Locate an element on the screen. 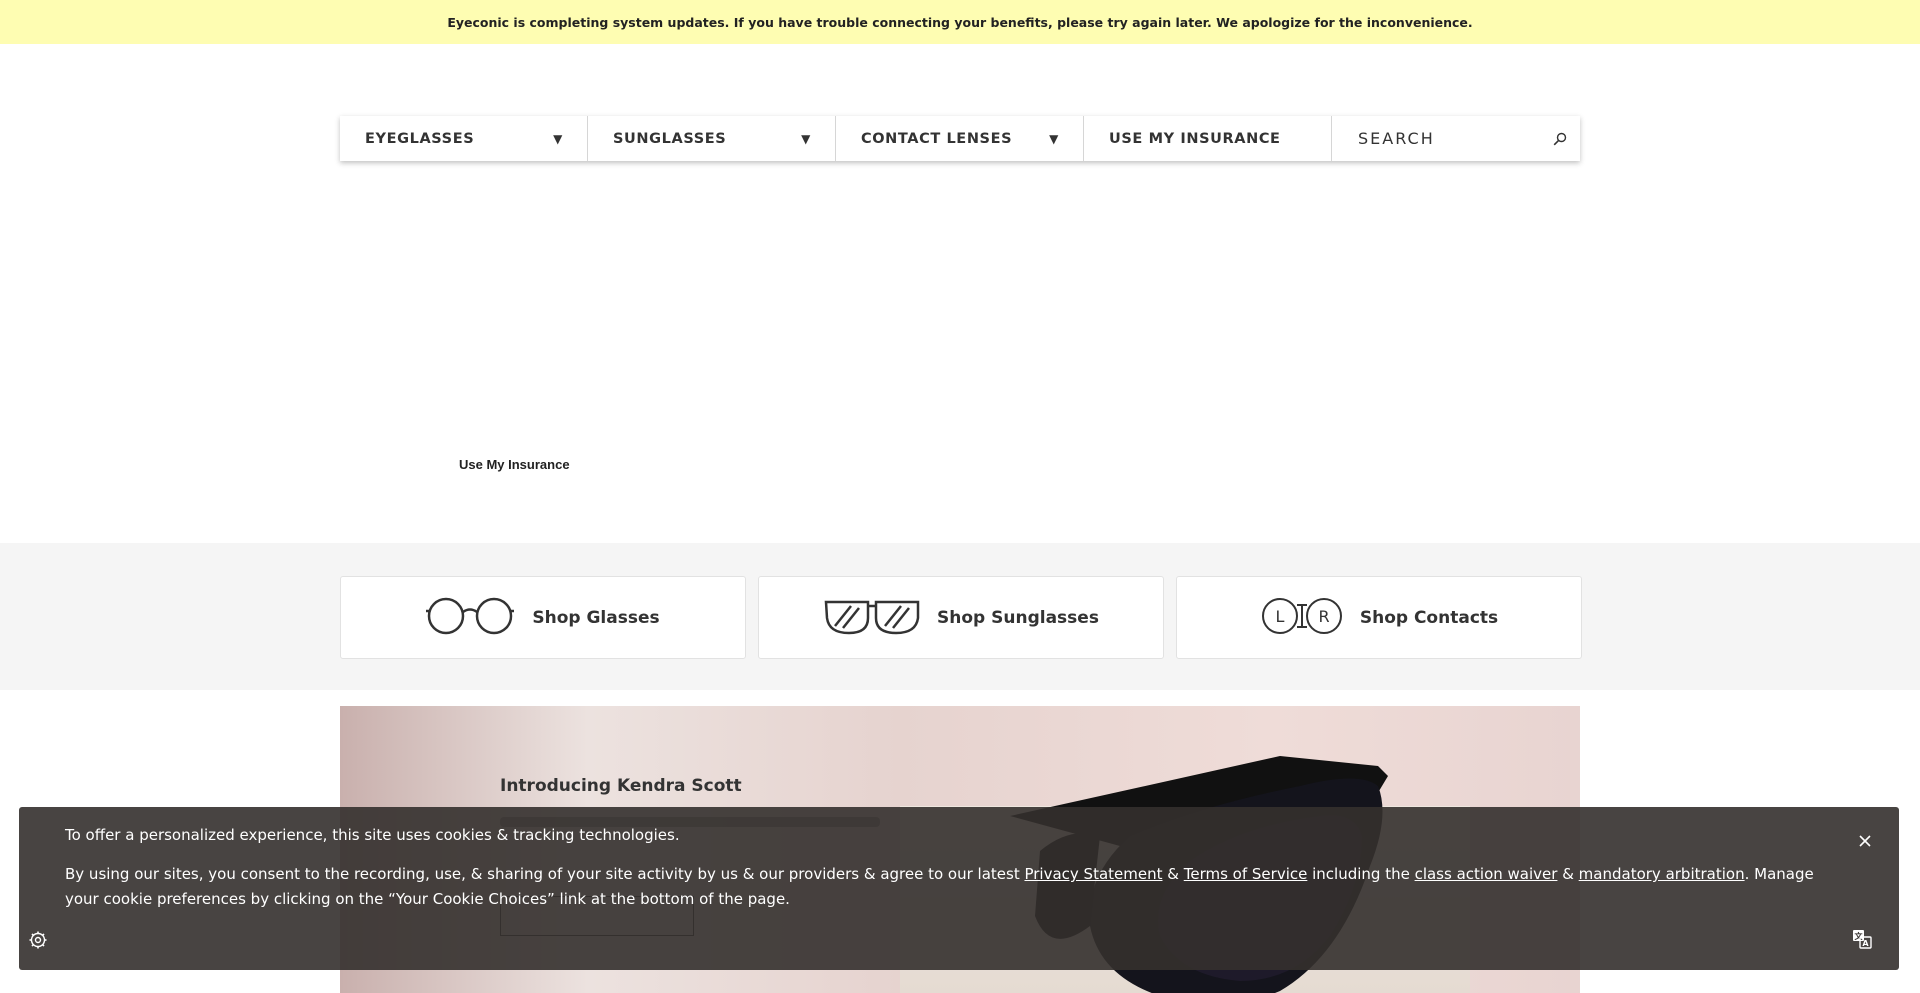 Image resolution: width=1920 pixels, height=993 pixels. close-icon is located at coordinates (1865, 841).